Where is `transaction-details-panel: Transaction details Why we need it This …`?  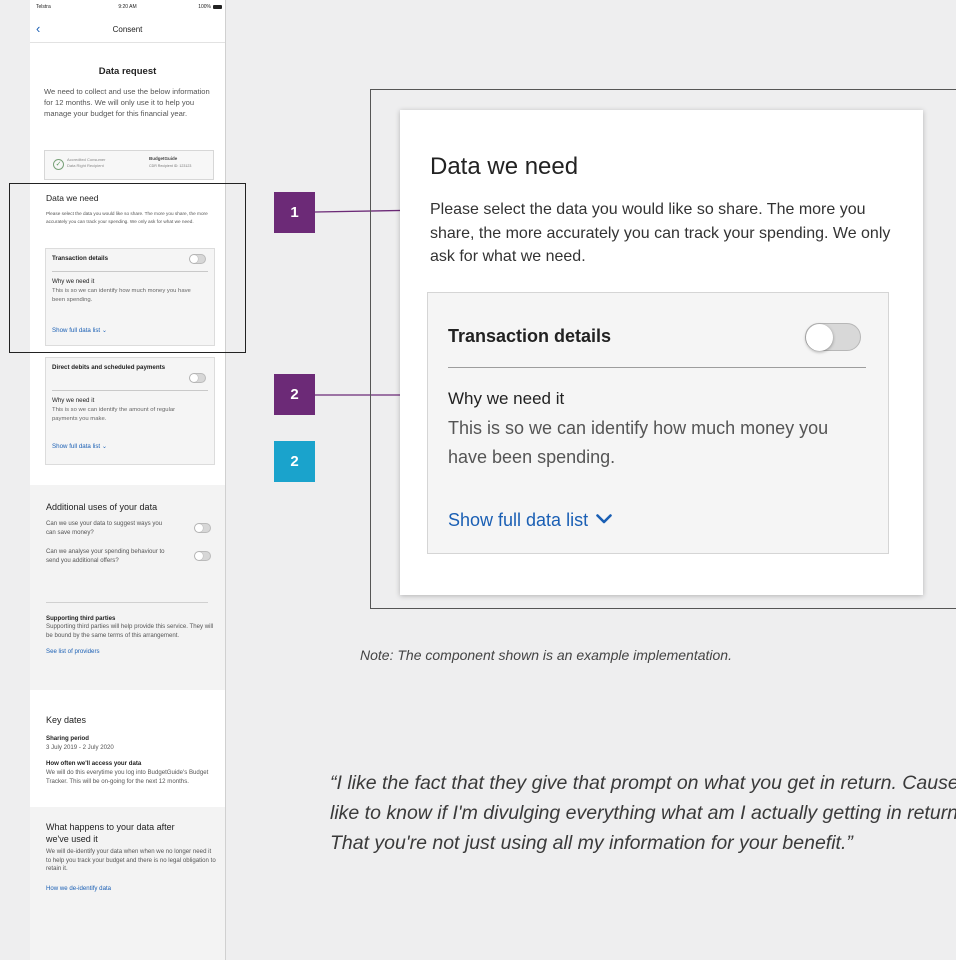 transaction-details-panel: Transaction details Why we need it This … is located at coordinates (658, 423).